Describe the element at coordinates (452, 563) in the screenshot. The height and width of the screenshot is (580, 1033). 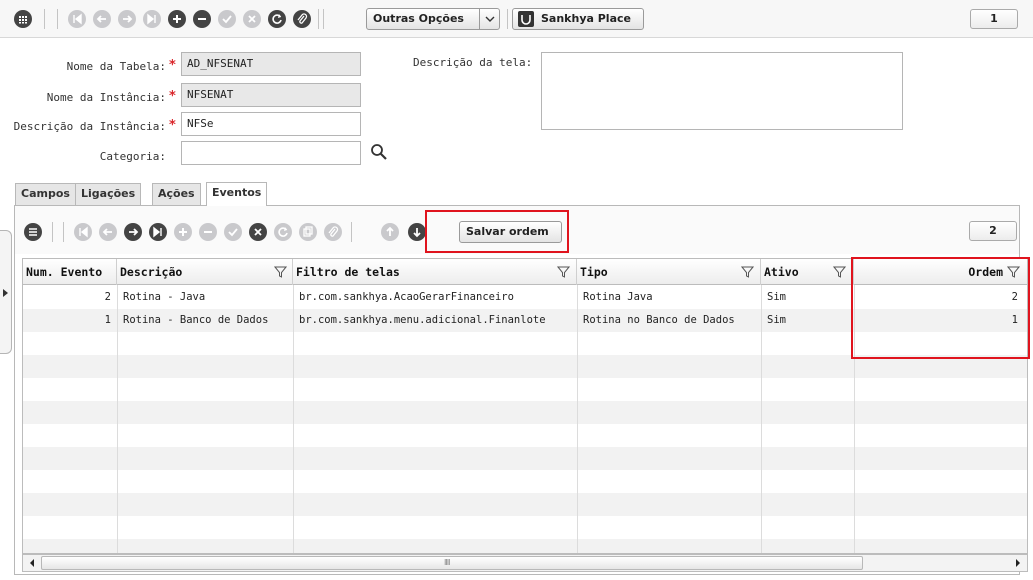
I see `scroll-thumb: IIII` at that location.